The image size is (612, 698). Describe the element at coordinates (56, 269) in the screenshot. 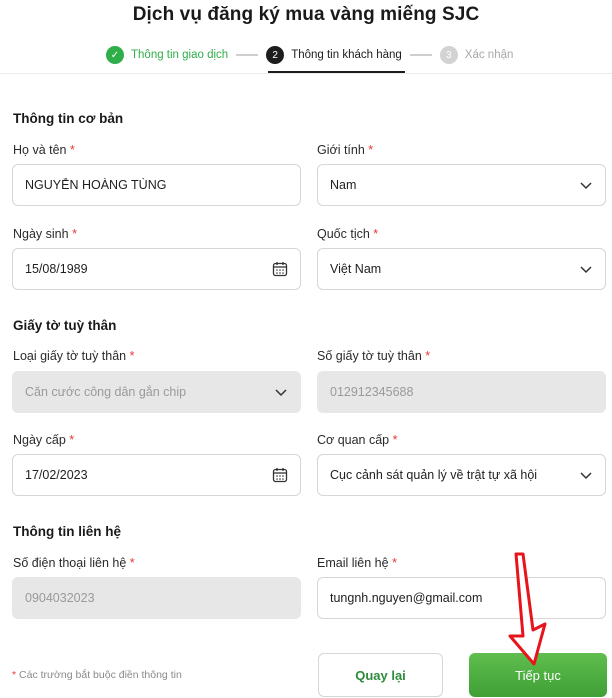

I see `dob-value: 15/08/1989` at that location.